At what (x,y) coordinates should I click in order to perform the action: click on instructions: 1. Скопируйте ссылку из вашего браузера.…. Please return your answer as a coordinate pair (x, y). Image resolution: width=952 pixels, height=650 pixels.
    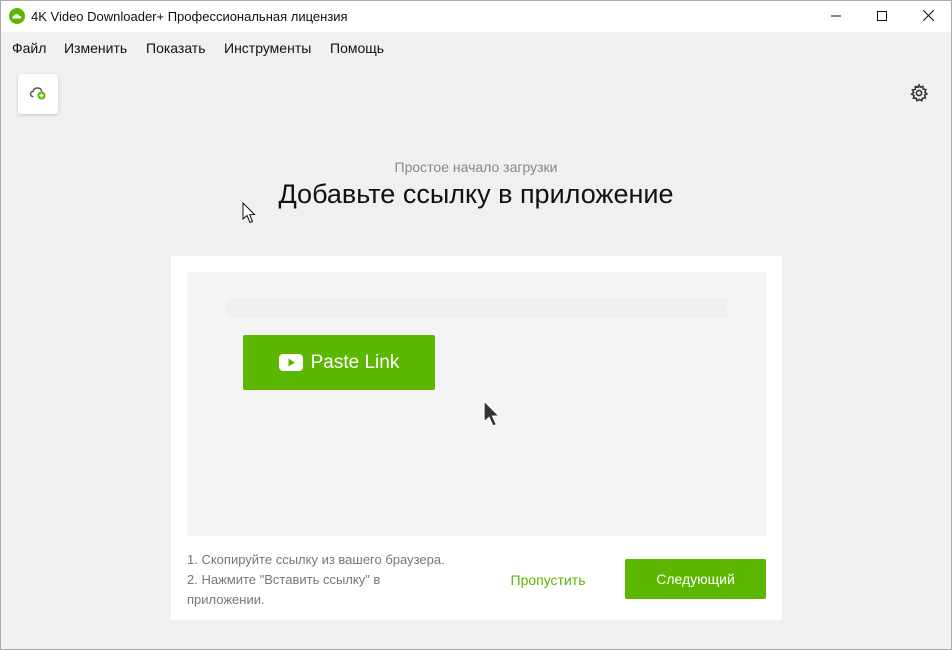
    Looking at the image, I should click on (332, 580).